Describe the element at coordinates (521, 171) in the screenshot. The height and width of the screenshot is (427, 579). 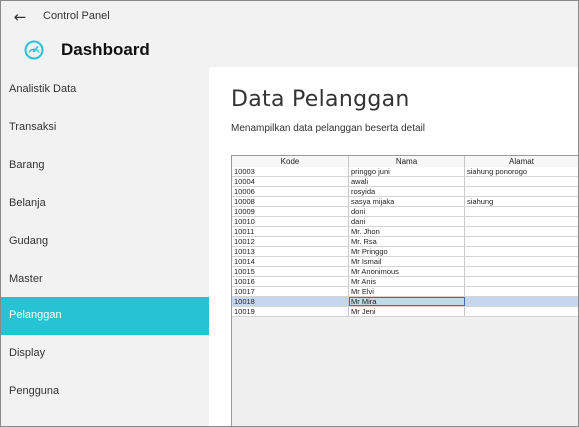
I see `cell-alamat: siahung ponorogo` at that location.